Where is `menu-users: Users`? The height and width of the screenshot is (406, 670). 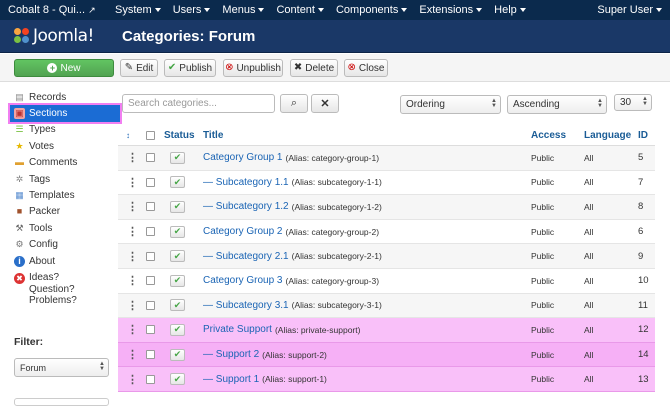 menu-users: Users is located at coordinates (192, 10).